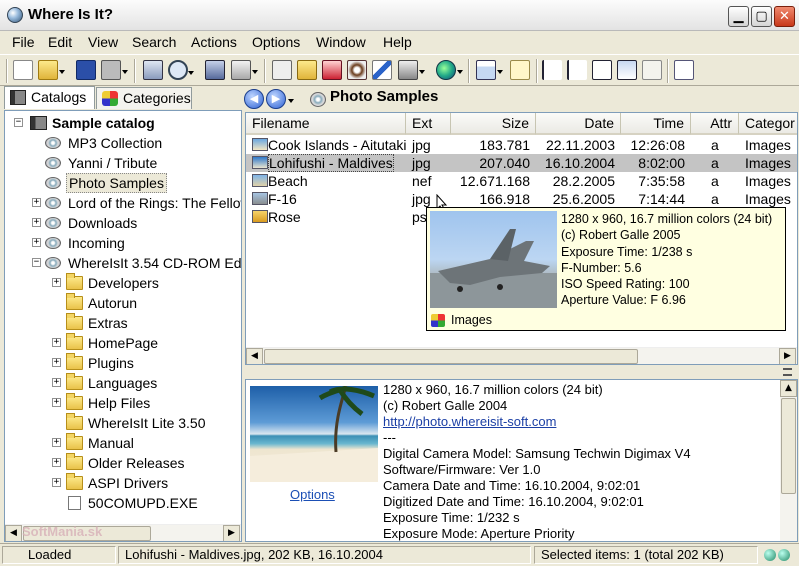  I want to click on tree-item-homepage: + HomePage, so click(123, 343).